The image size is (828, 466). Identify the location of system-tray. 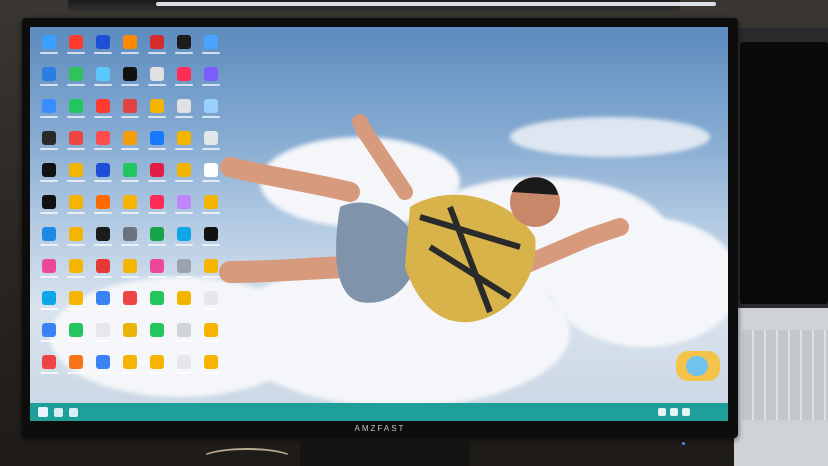
(690, 412).